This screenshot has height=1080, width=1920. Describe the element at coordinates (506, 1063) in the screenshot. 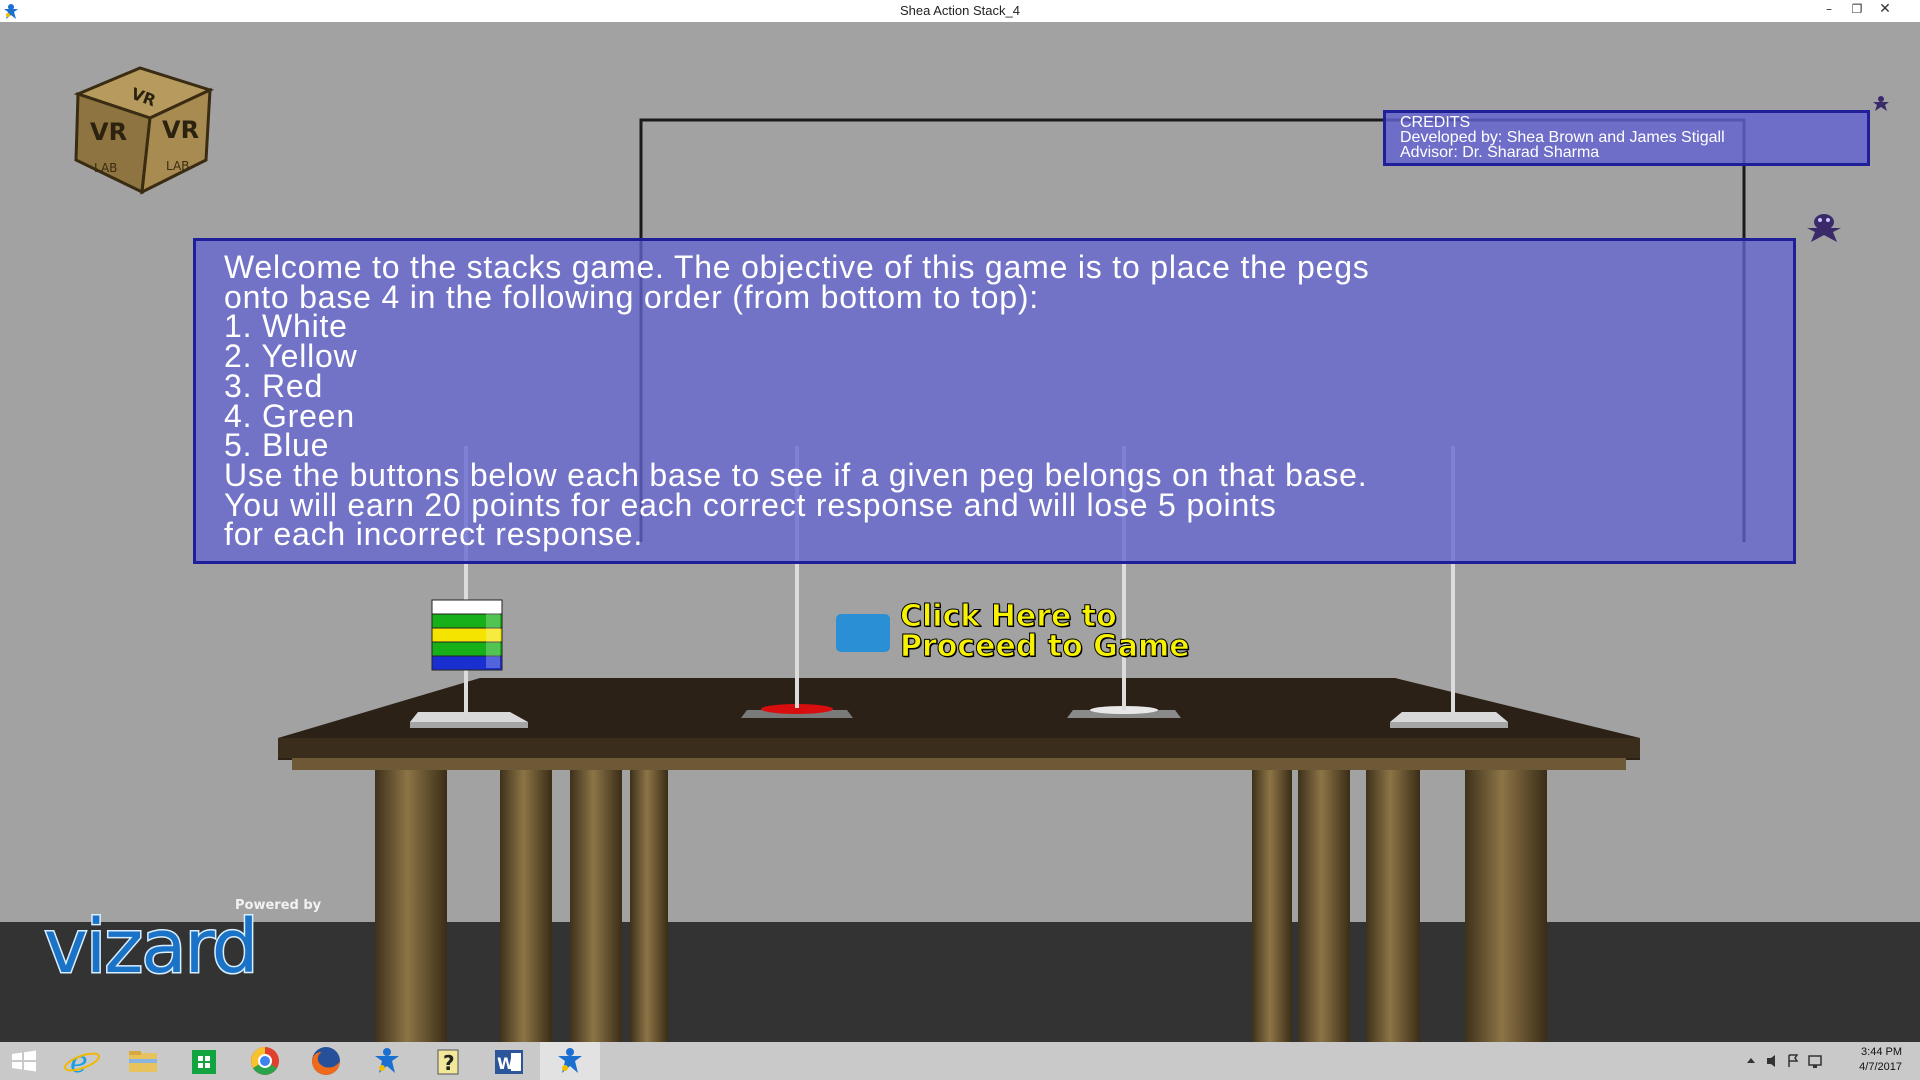

I see `svg-text: W` at that location.